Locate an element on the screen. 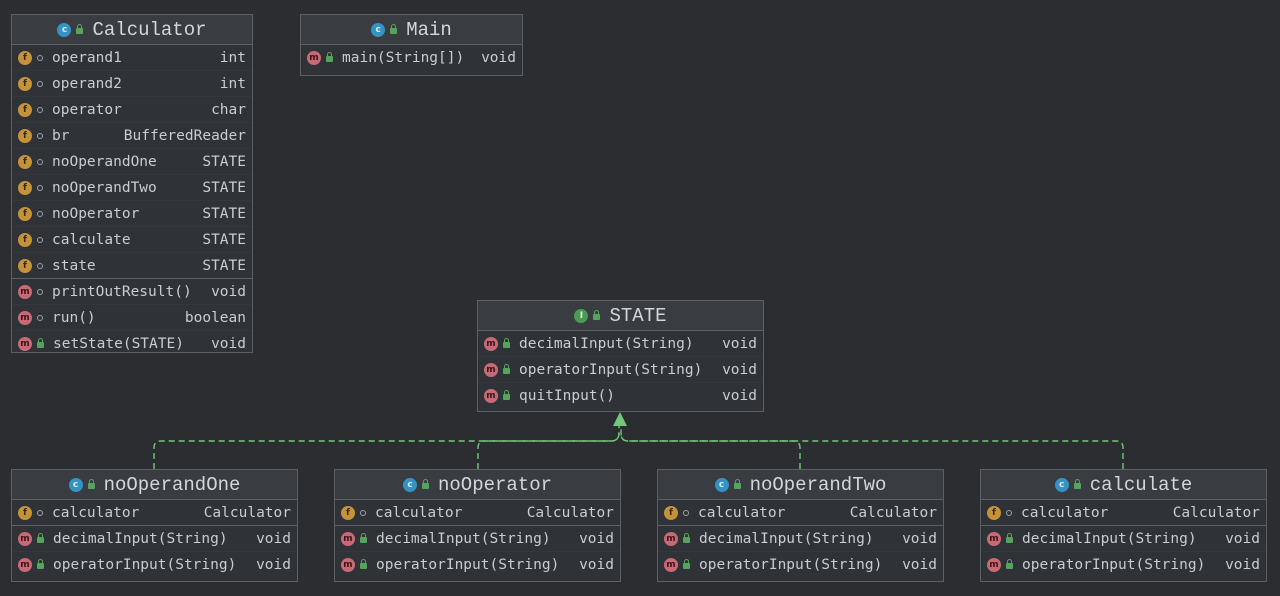 This screenshot has height=596, width=1280. method-name: quitInput() is located at coordinates (616, 396).